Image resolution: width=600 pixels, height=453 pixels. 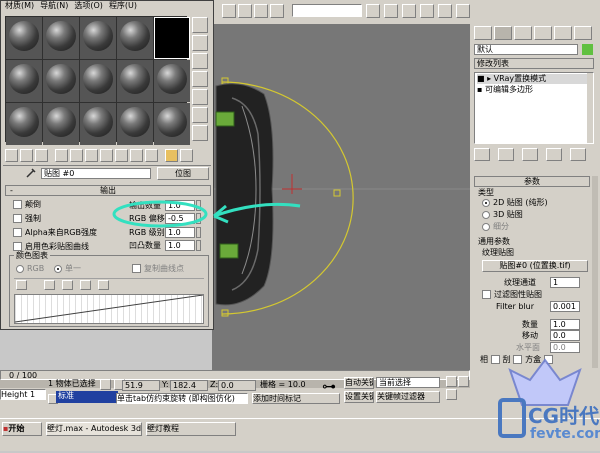 What do you see at coordinates (515, 203) in the screenshot?
I see `type-2d-radio: 2D 贴图 (纯形)` at bounding box center [515, 203].